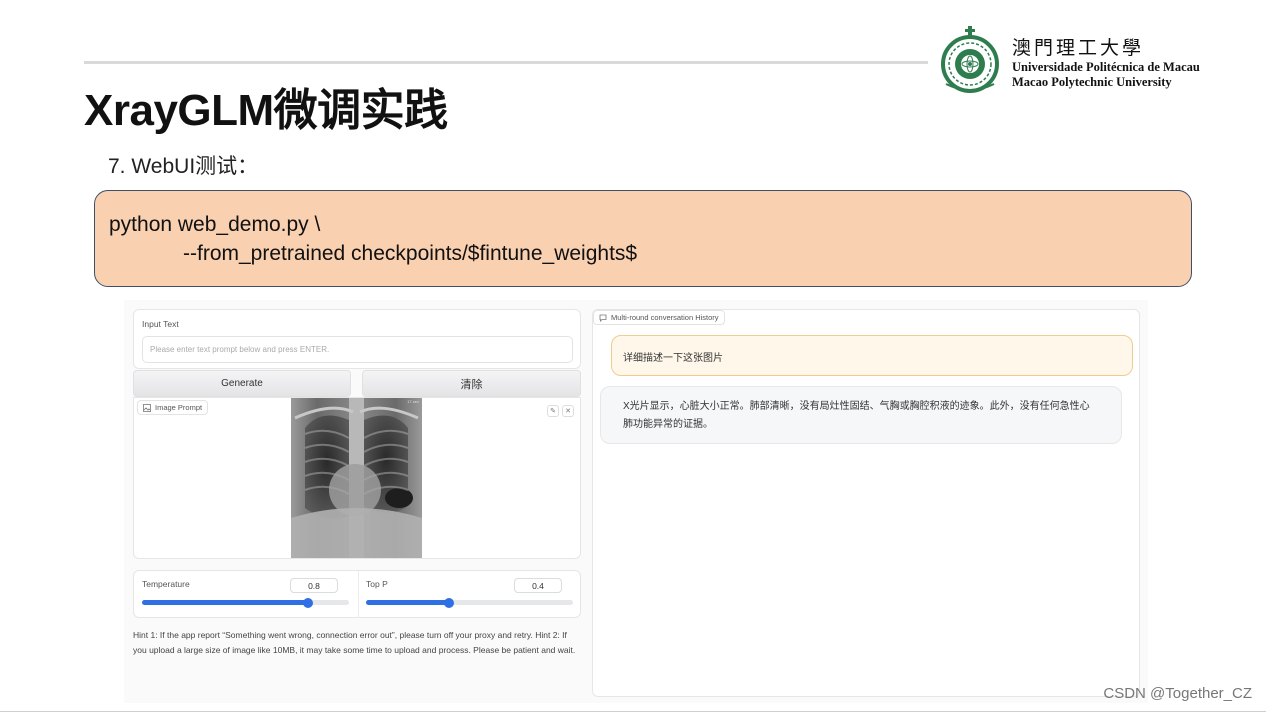  What do you see at coordinates (1106, 67) in the screenshot?
I see `university-name-pt: Universidade Politécnica de Macau` at bounding box center [1106, 67].